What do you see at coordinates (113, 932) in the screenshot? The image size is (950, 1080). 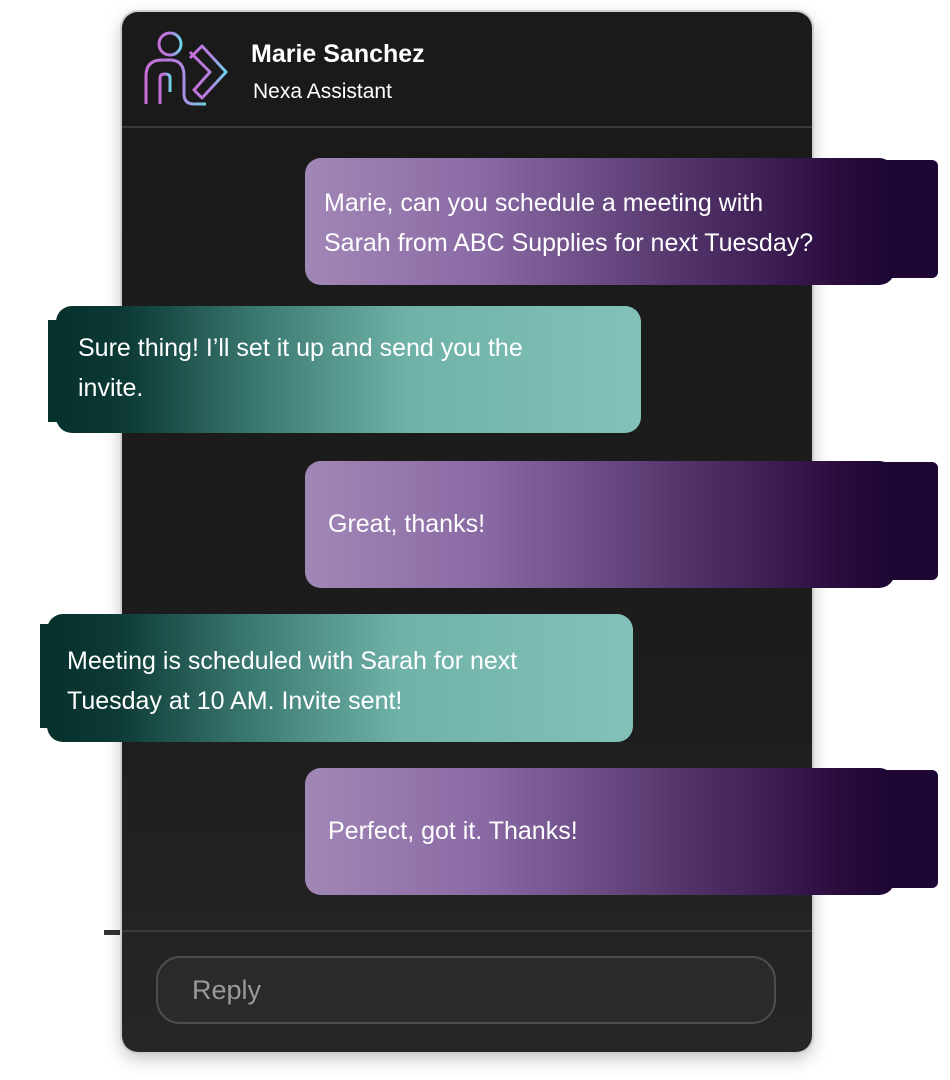 I see `decorative-dash` at bounding box center [113, 932].